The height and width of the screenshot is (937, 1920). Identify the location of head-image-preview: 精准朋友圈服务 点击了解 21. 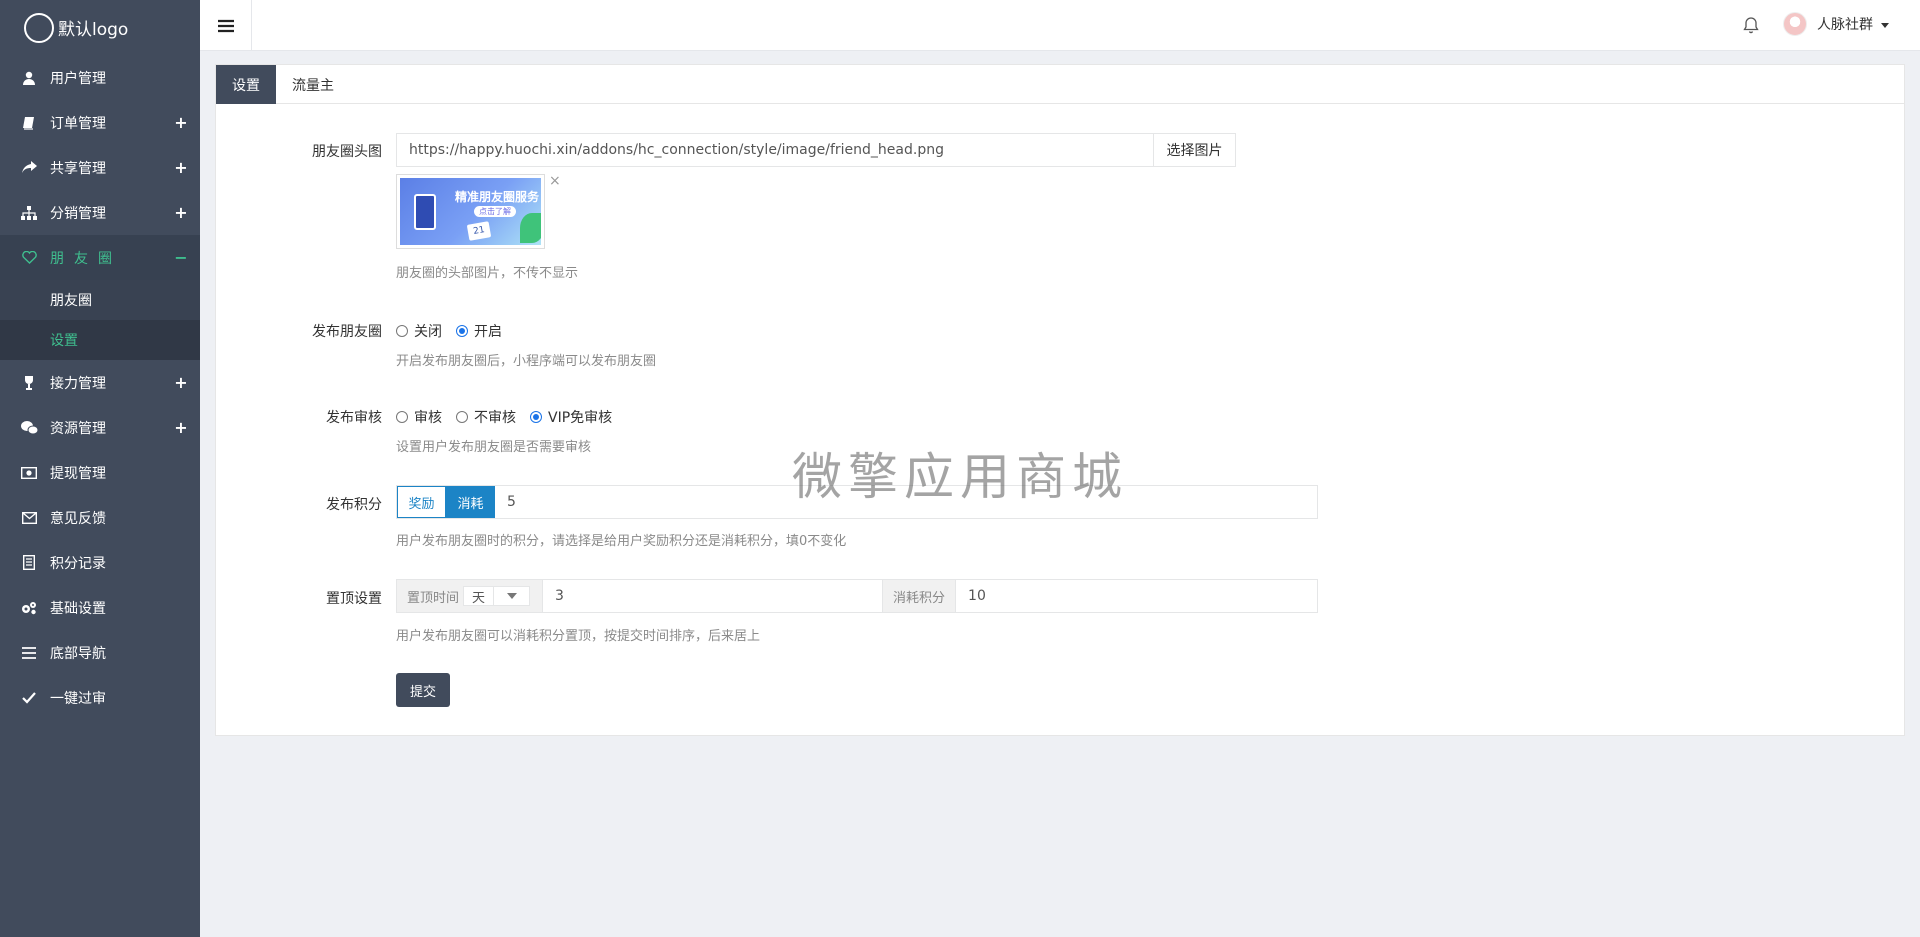
(470, 211).